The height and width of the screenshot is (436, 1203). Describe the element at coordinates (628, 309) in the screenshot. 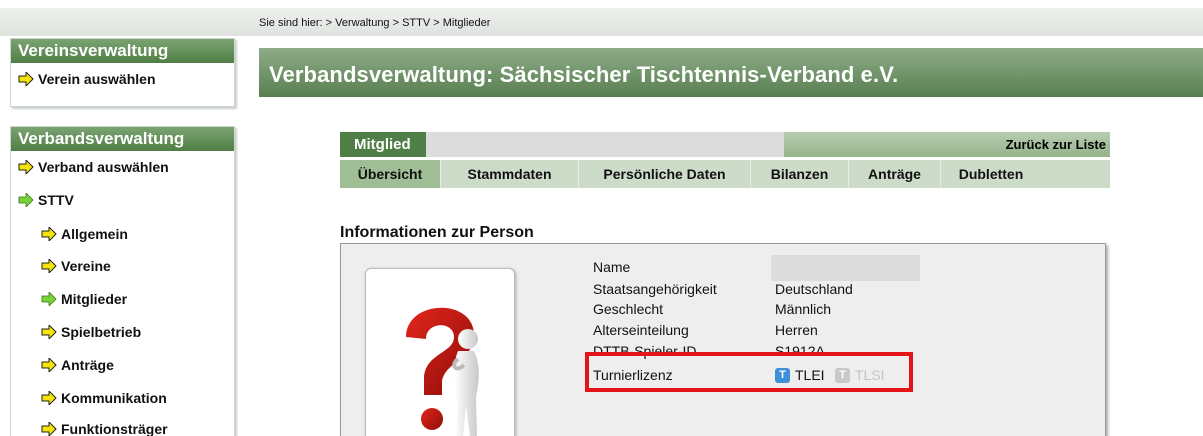

I see `field-label-gender: Geschlecht` at that location.